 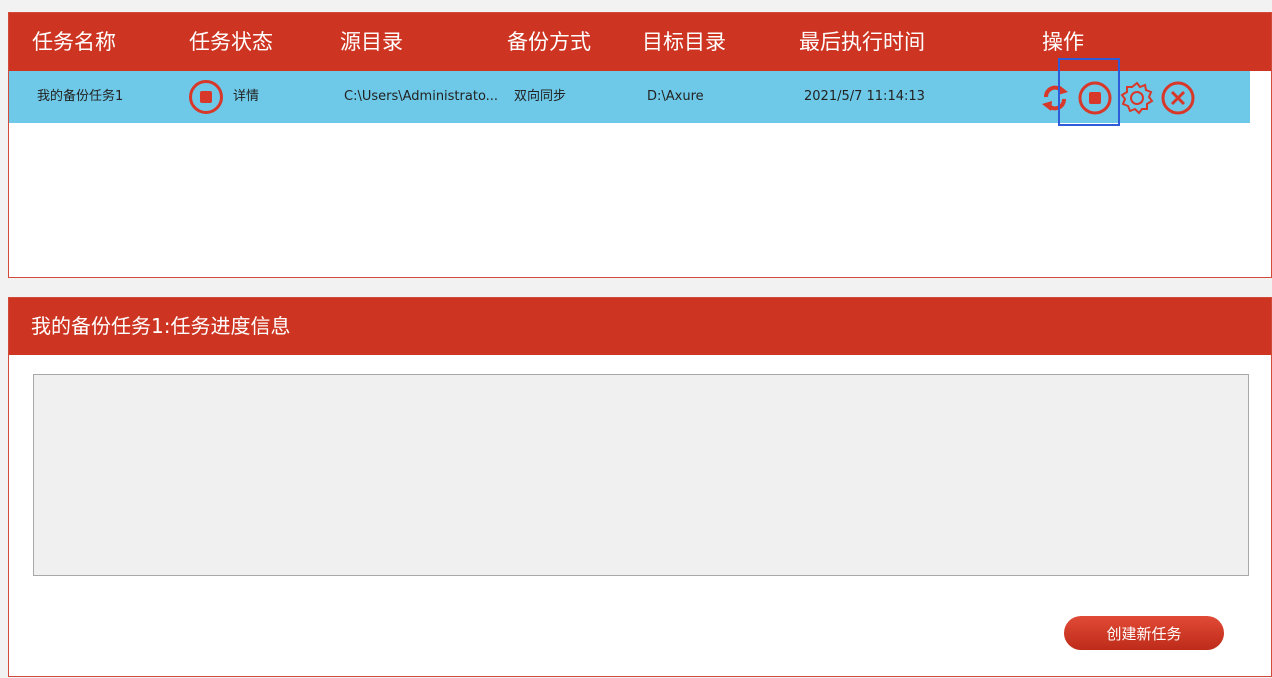 I want to click on stop-circle-icon, so click(x=206, y=97).